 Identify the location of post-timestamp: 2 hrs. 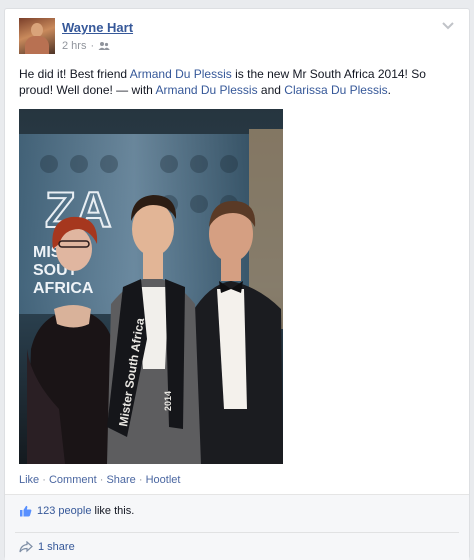
(74, 46).